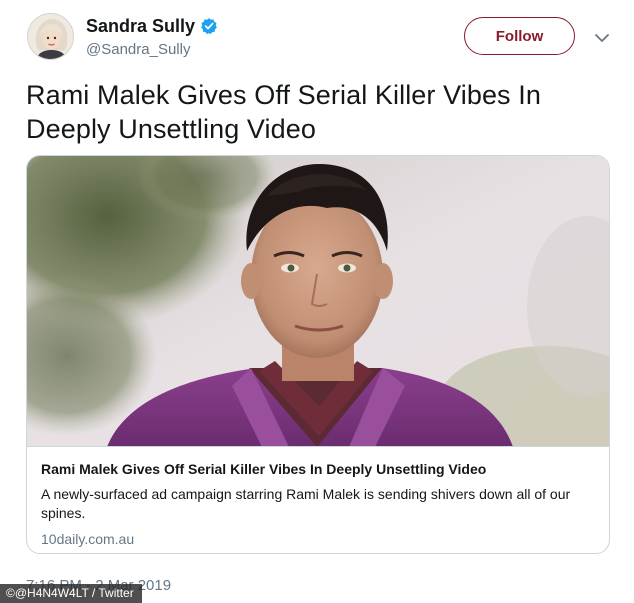 The width and height of the screenshot is (634, 603). I want to click on verified-badge-icon, so click(209, 26).